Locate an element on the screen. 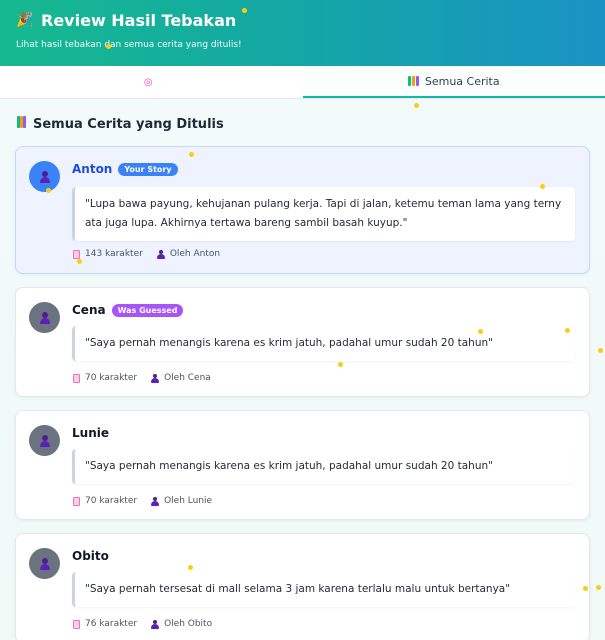  story-meta: 70 karakter Oleh Cena is located at coordinates (142, 378).